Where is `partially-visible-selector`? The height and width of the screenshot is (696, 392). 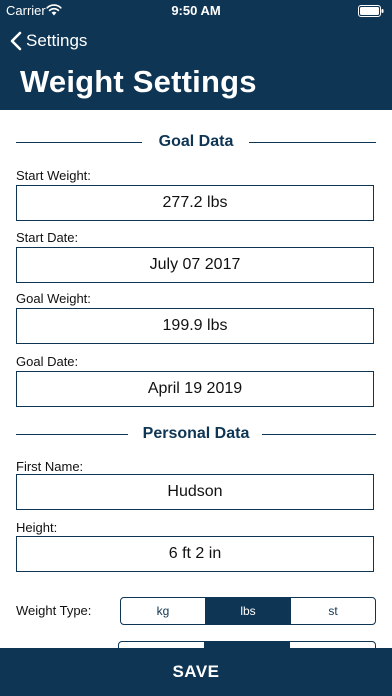 partially-visible-selector is located at coordinates (247, 644).